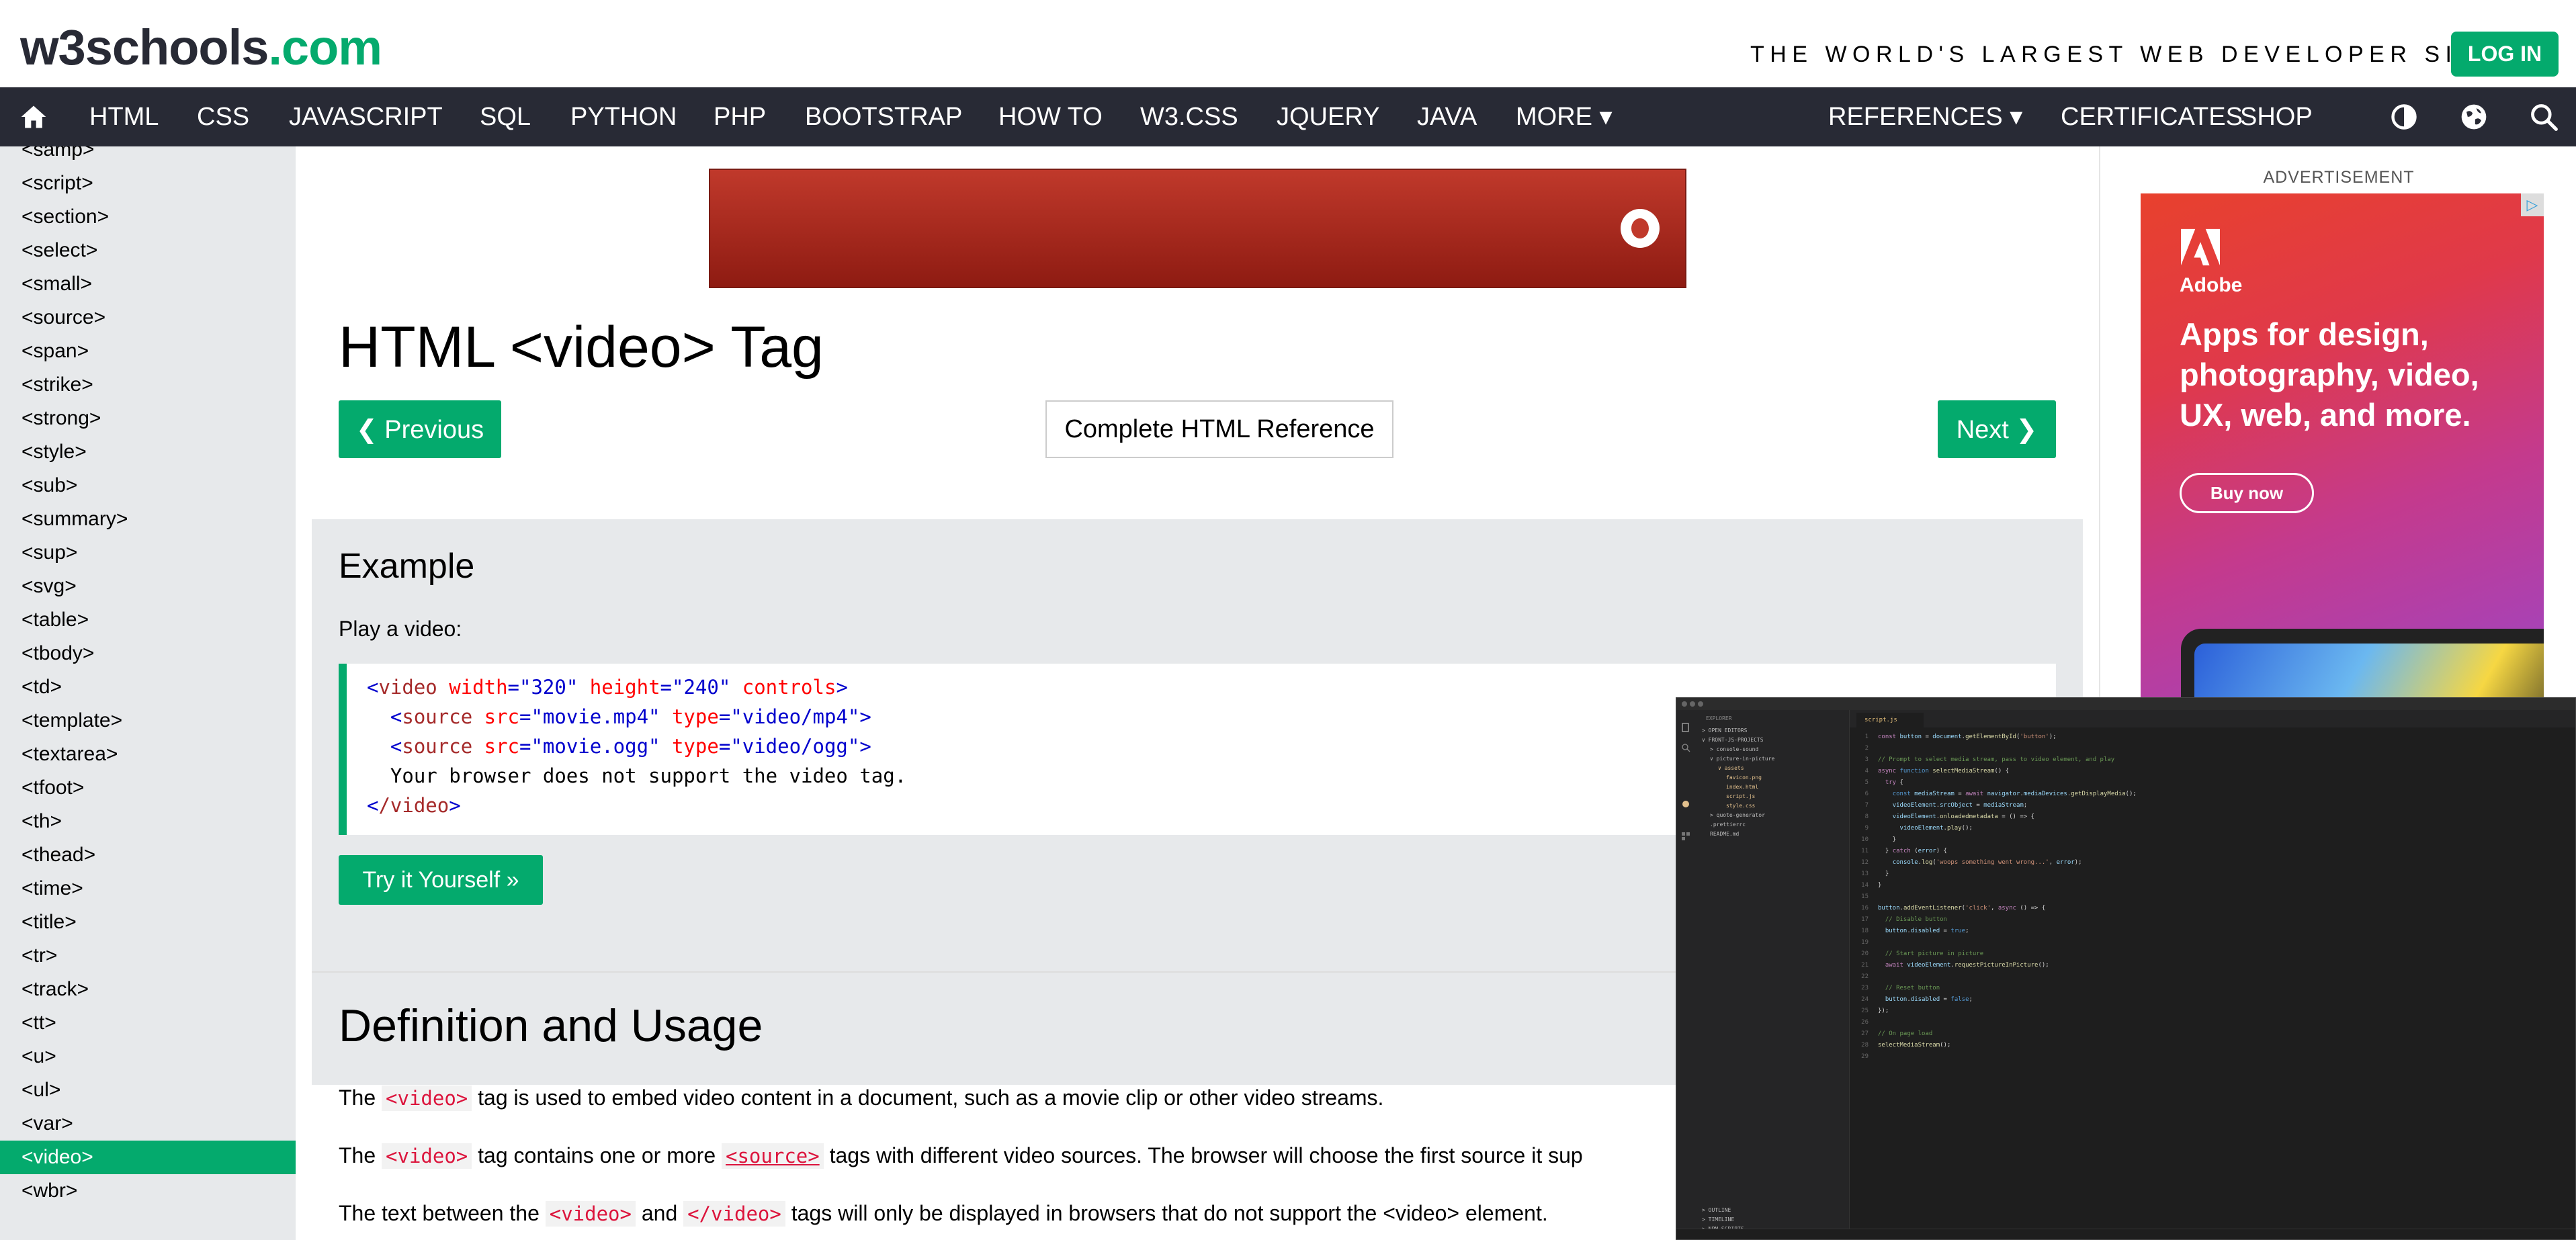  I want to click on sidebar-item-ul: <ul>, so click(148, 1090).